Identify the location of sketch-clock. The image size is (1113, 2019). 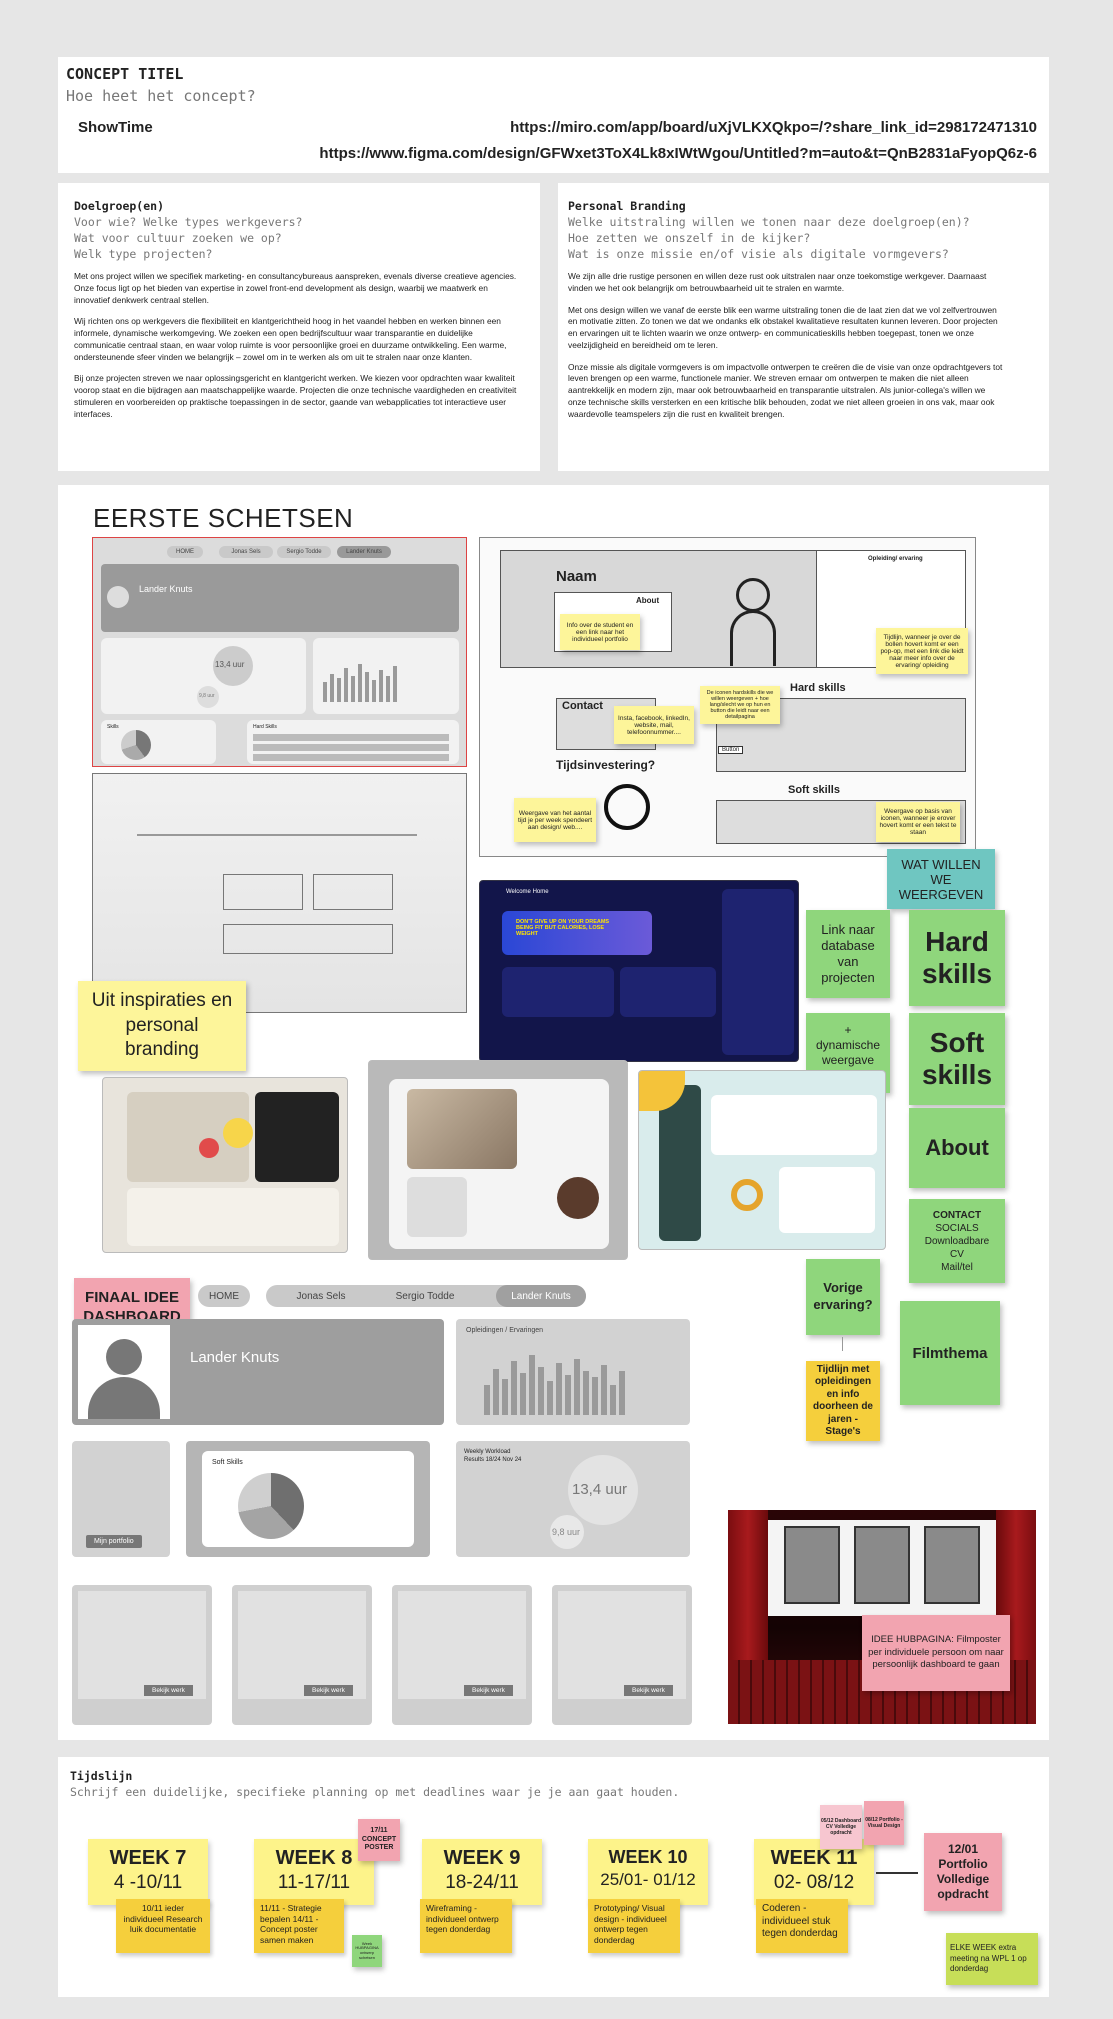
(627, 807).